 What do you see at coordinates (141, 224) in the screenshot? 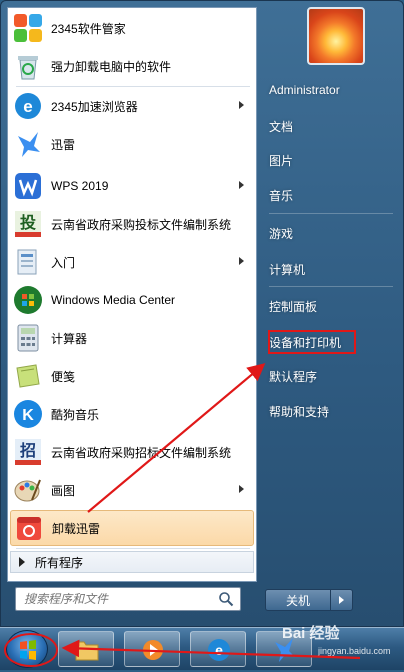
I see `program-label: 云南省政府采购投标文件编制系统` at bounding box center [141, 224].